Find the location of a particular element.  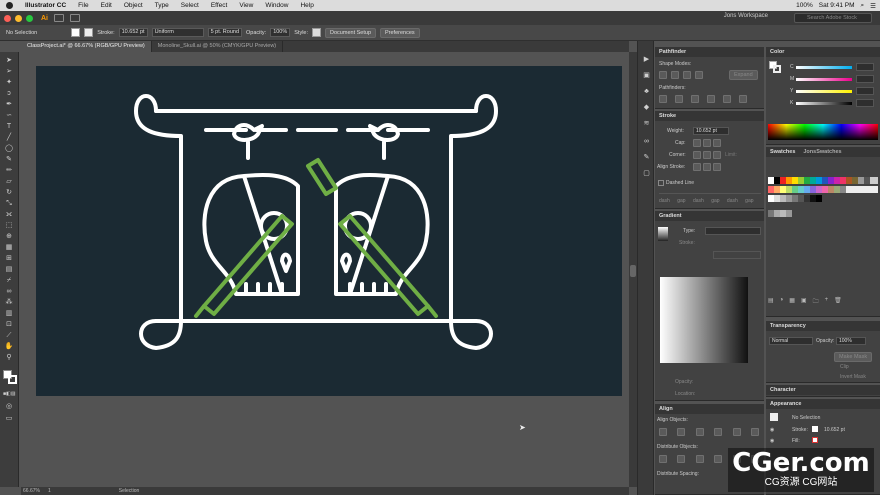

align-inside-stroke-button is located at coordinates (707, 167).